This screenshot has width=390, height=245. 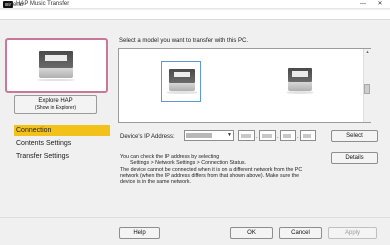 I want to click on device-preview-card, so click(x=56, y=65).